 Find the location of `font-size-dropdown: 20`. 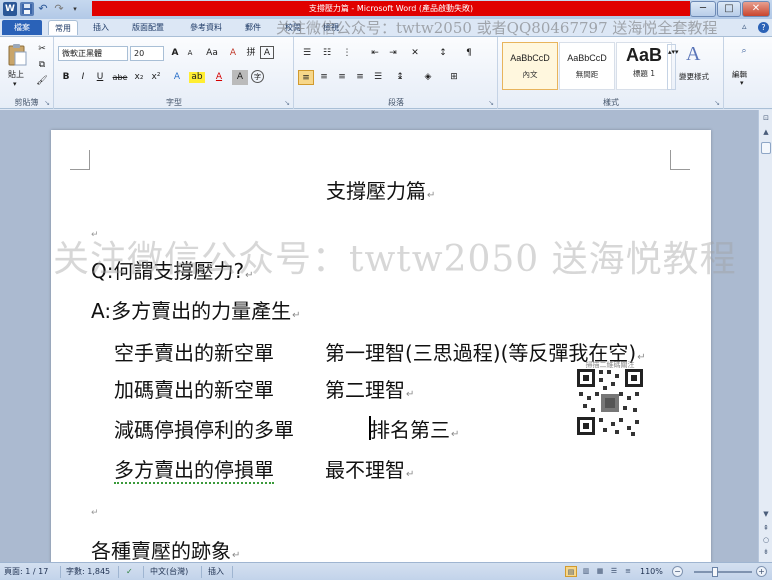

font-size-dropdown: 20 is located at coordinates (147, 53).